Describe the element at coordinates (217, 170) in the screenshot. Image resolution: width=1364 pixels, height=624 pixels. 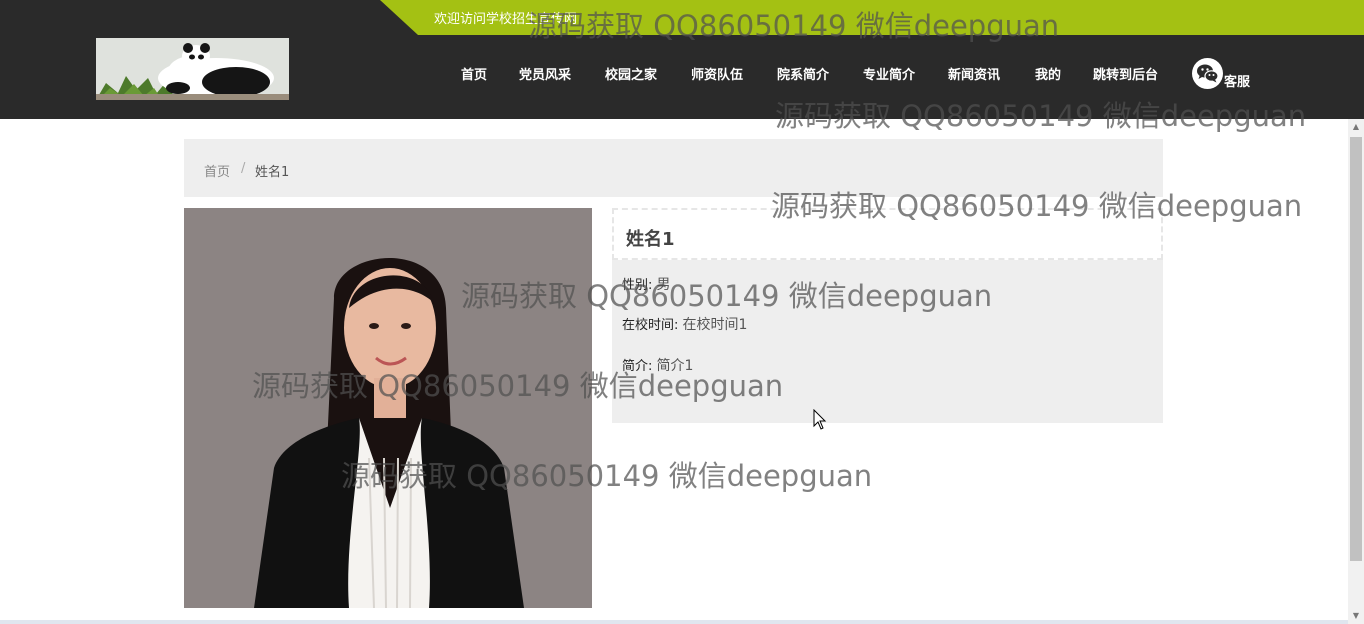
I see `breadcrumb-home-link: 首页` at that location.